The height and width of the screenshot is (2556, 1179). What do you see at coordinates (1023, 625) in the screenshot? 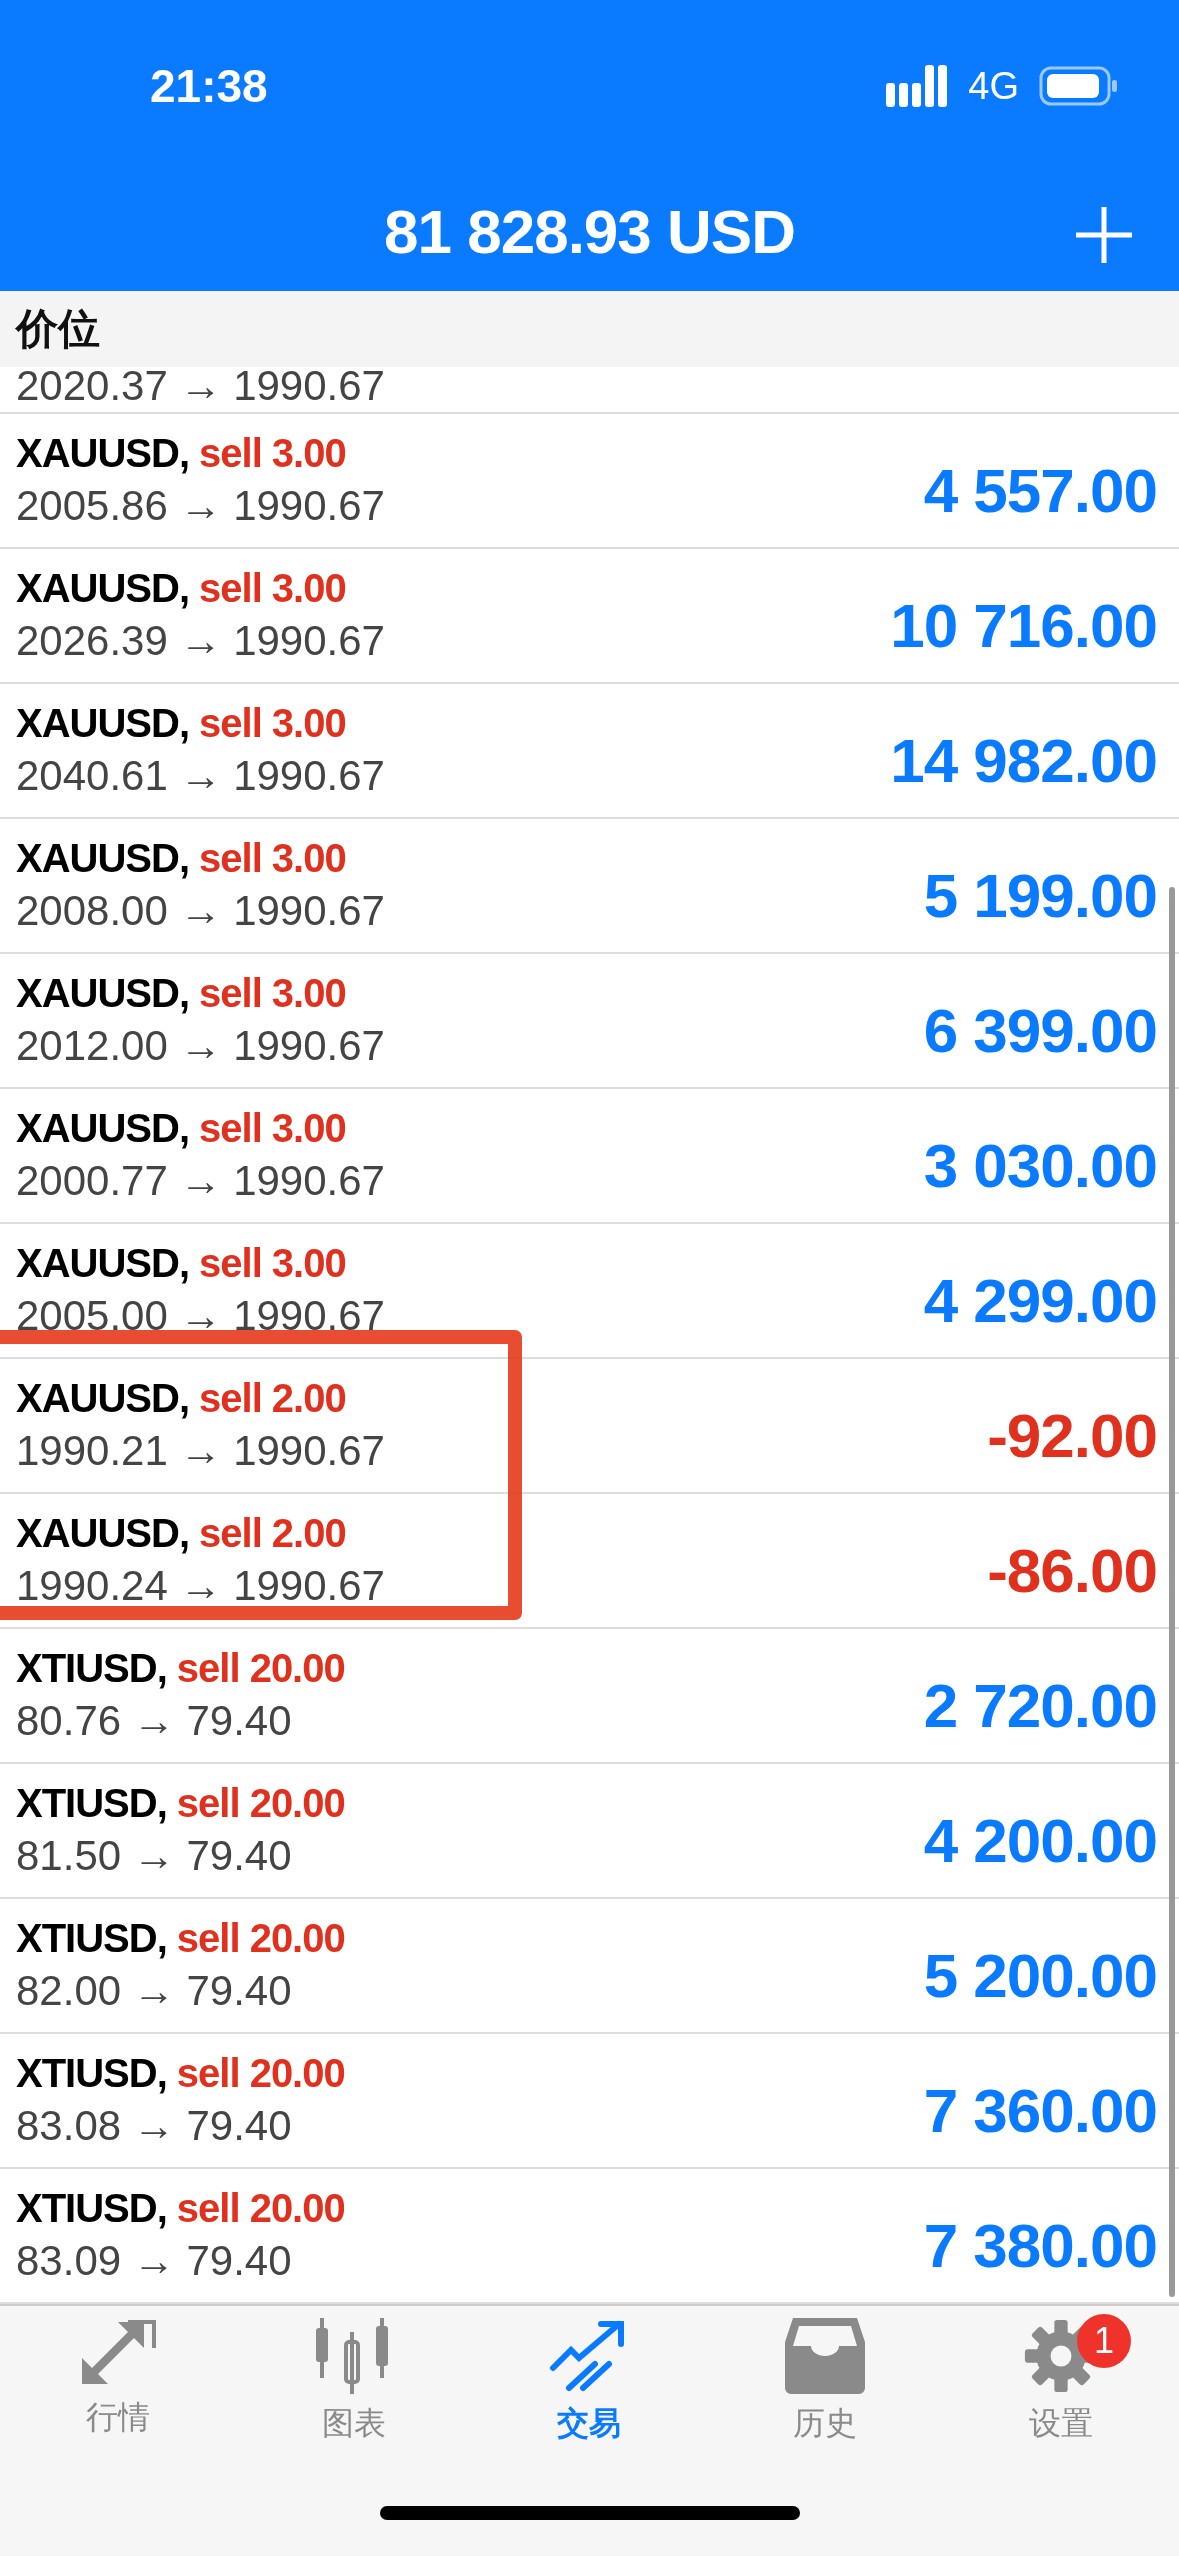
I see `profit-value: 10 716.00` at bounding box center [1023, 625].